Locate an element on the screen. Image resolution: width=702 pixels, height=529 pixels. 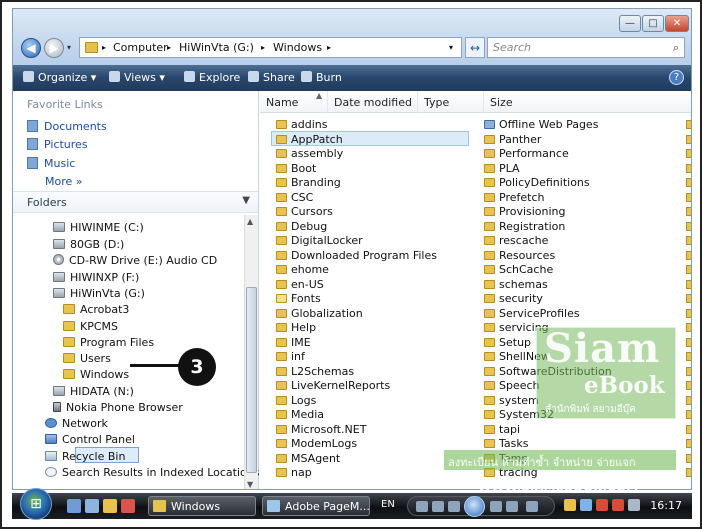
tree-item-users: Users is located at coordinates (87, 358).